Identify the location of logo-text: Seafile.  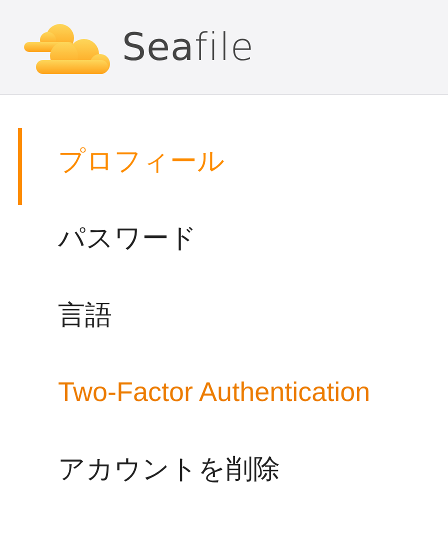
(188, 47).